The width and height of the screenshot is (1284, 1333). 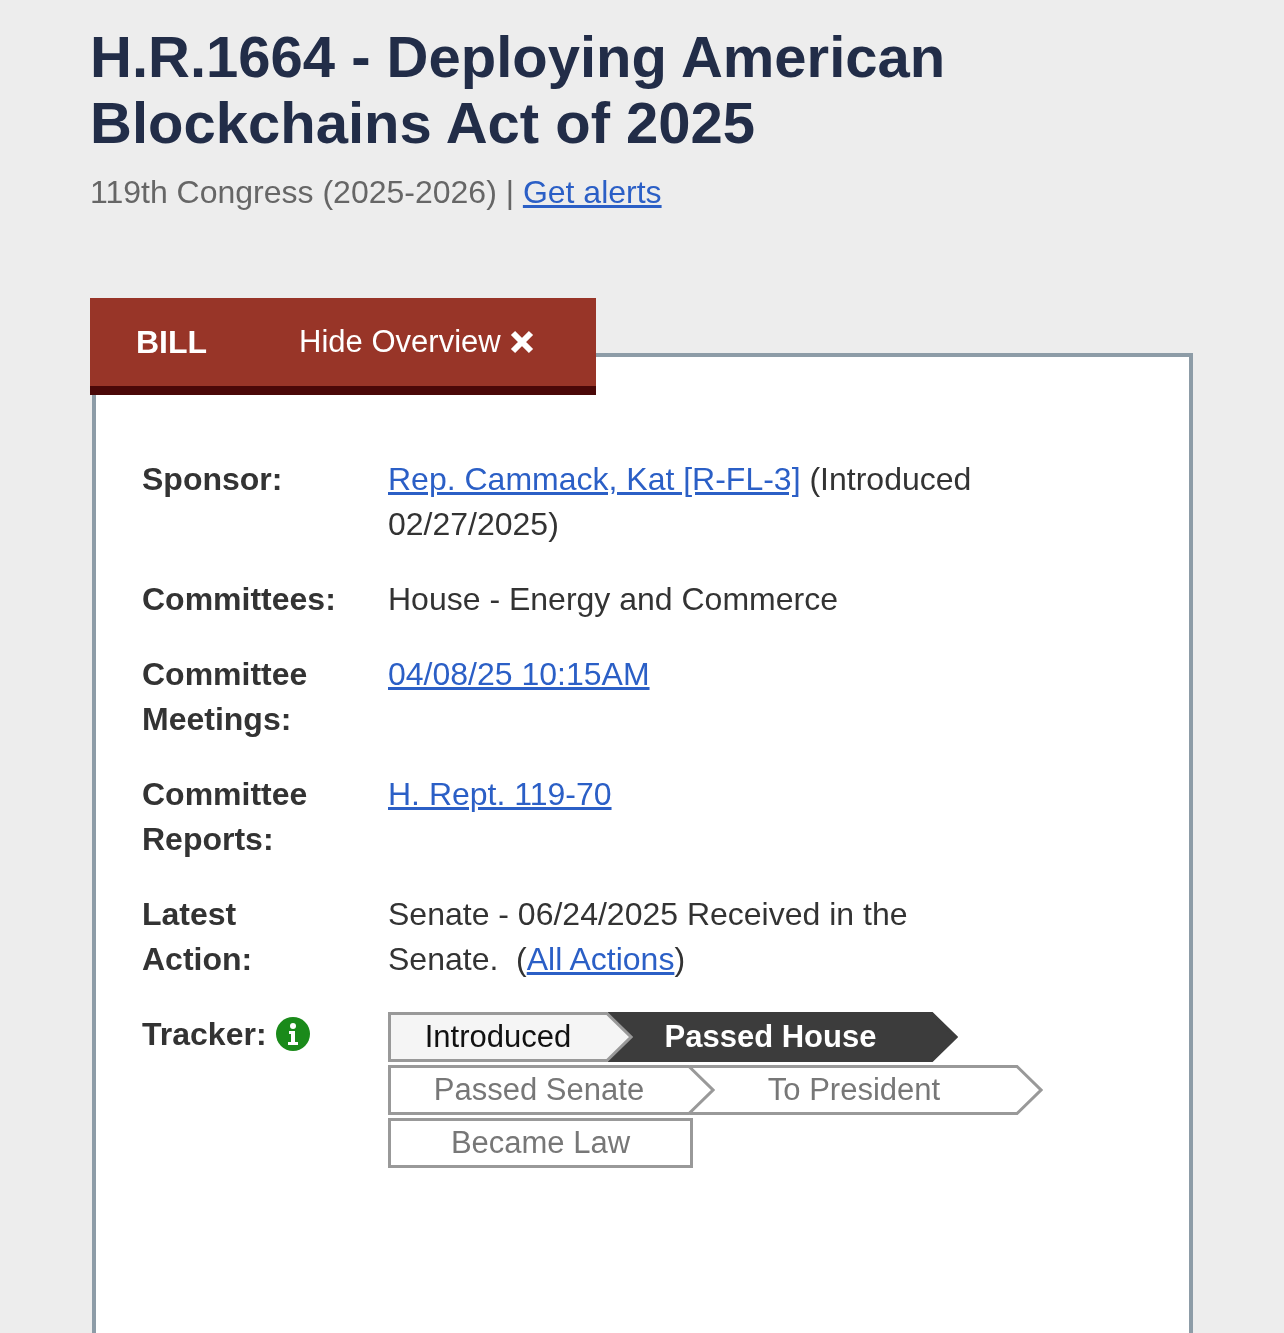 I want to click on tracker-step: Became Law, so click(x=540, y=1143).